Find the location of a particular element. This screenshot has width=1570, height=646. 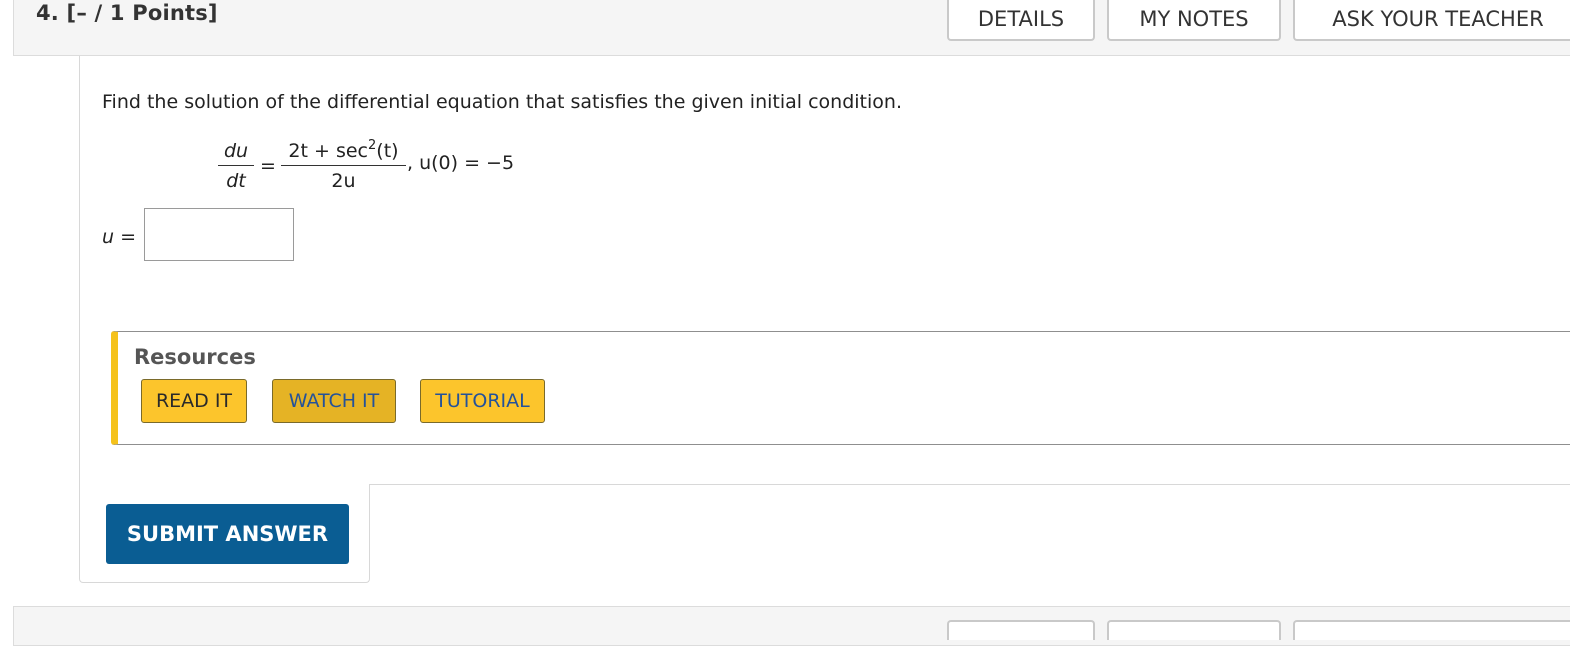

answer-label: u = is located at coordinates (119, 237).